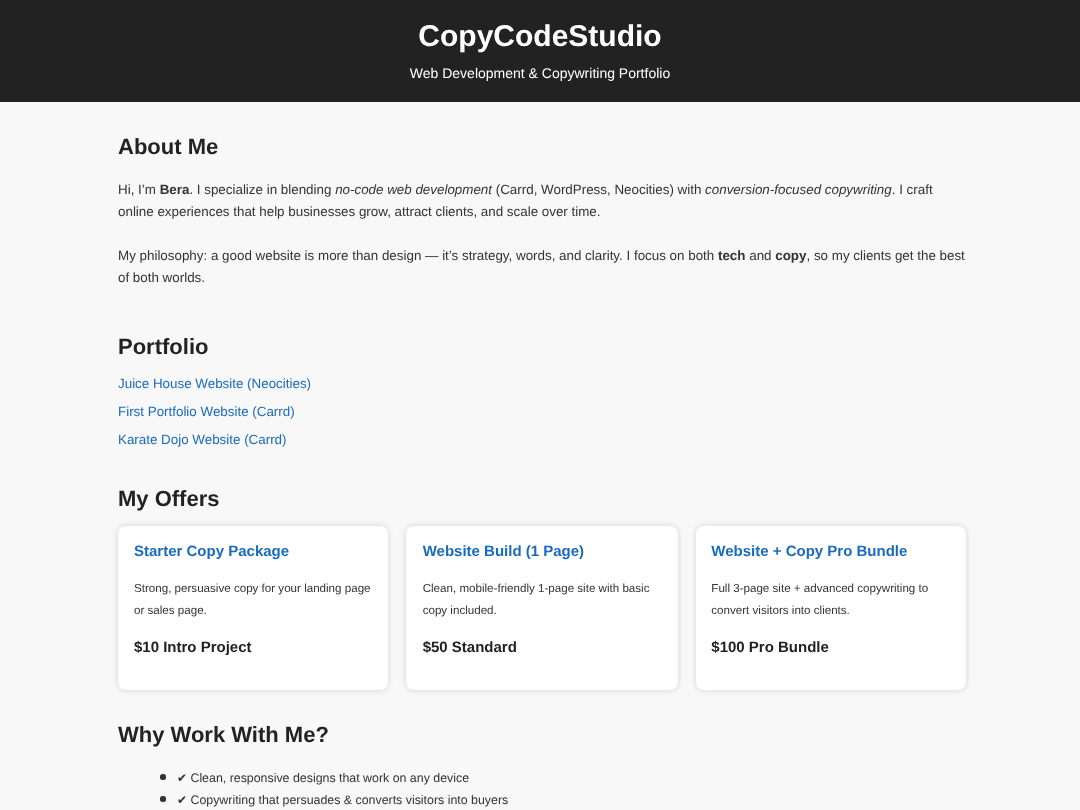 This screenshot has height=810, width=1080. What do you see at coordinates (540, 38) in the screenshot?
I see `site-title: CopyCodeStudio` at bounding box center [540, 38].